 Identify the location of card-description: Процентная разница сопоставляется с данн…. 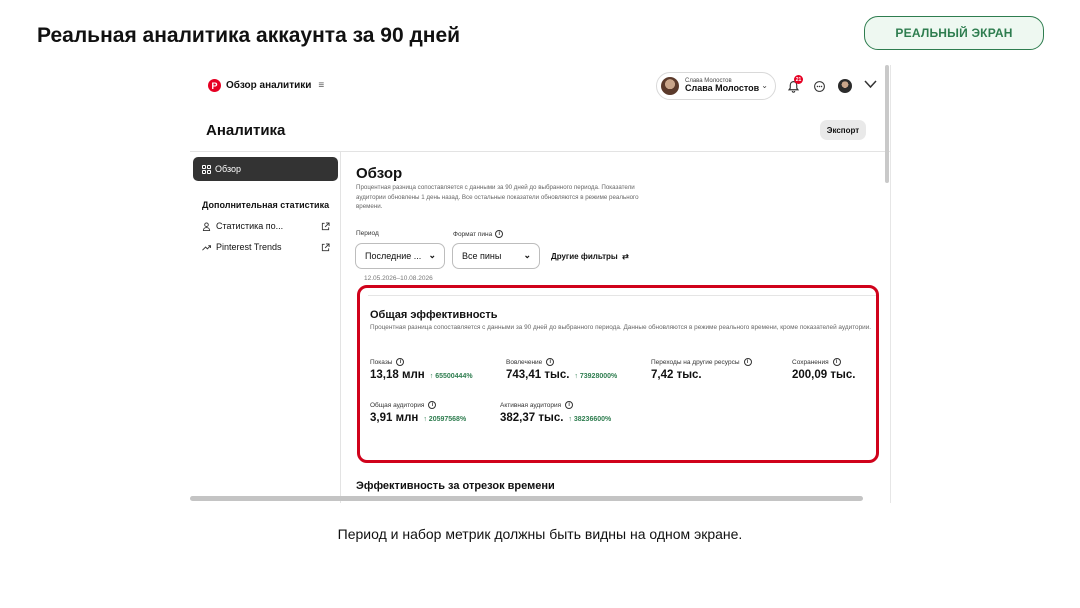
(621, 327).